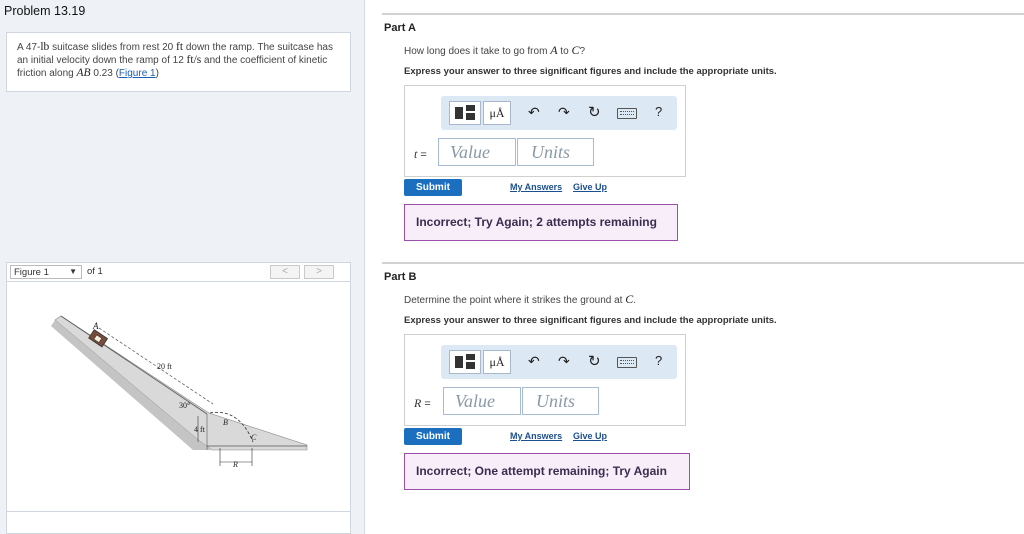 The height and width of the screenshot is (534, 1024). What do you see at coordinates (482, 401) in the screenshot?
I see `part-b-value-input: Value` at bounding box center [482, 401].